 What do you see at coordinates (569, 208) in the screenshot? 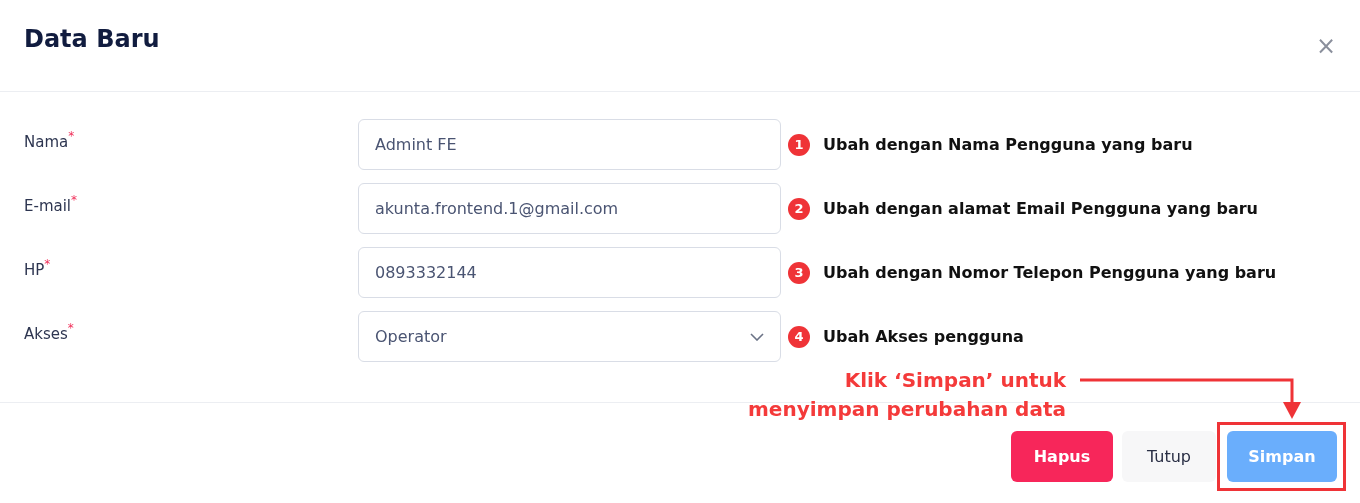
I see `text-field: akunta.frontend.1@gmail.com` at bounding box center [569, 208].